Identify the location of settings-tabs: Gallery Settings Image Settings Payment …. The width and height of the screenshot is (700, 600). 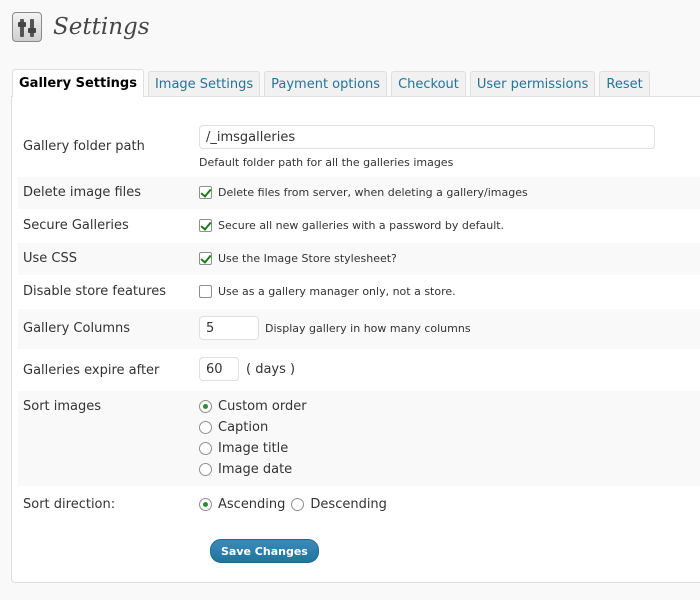
(333, 83).